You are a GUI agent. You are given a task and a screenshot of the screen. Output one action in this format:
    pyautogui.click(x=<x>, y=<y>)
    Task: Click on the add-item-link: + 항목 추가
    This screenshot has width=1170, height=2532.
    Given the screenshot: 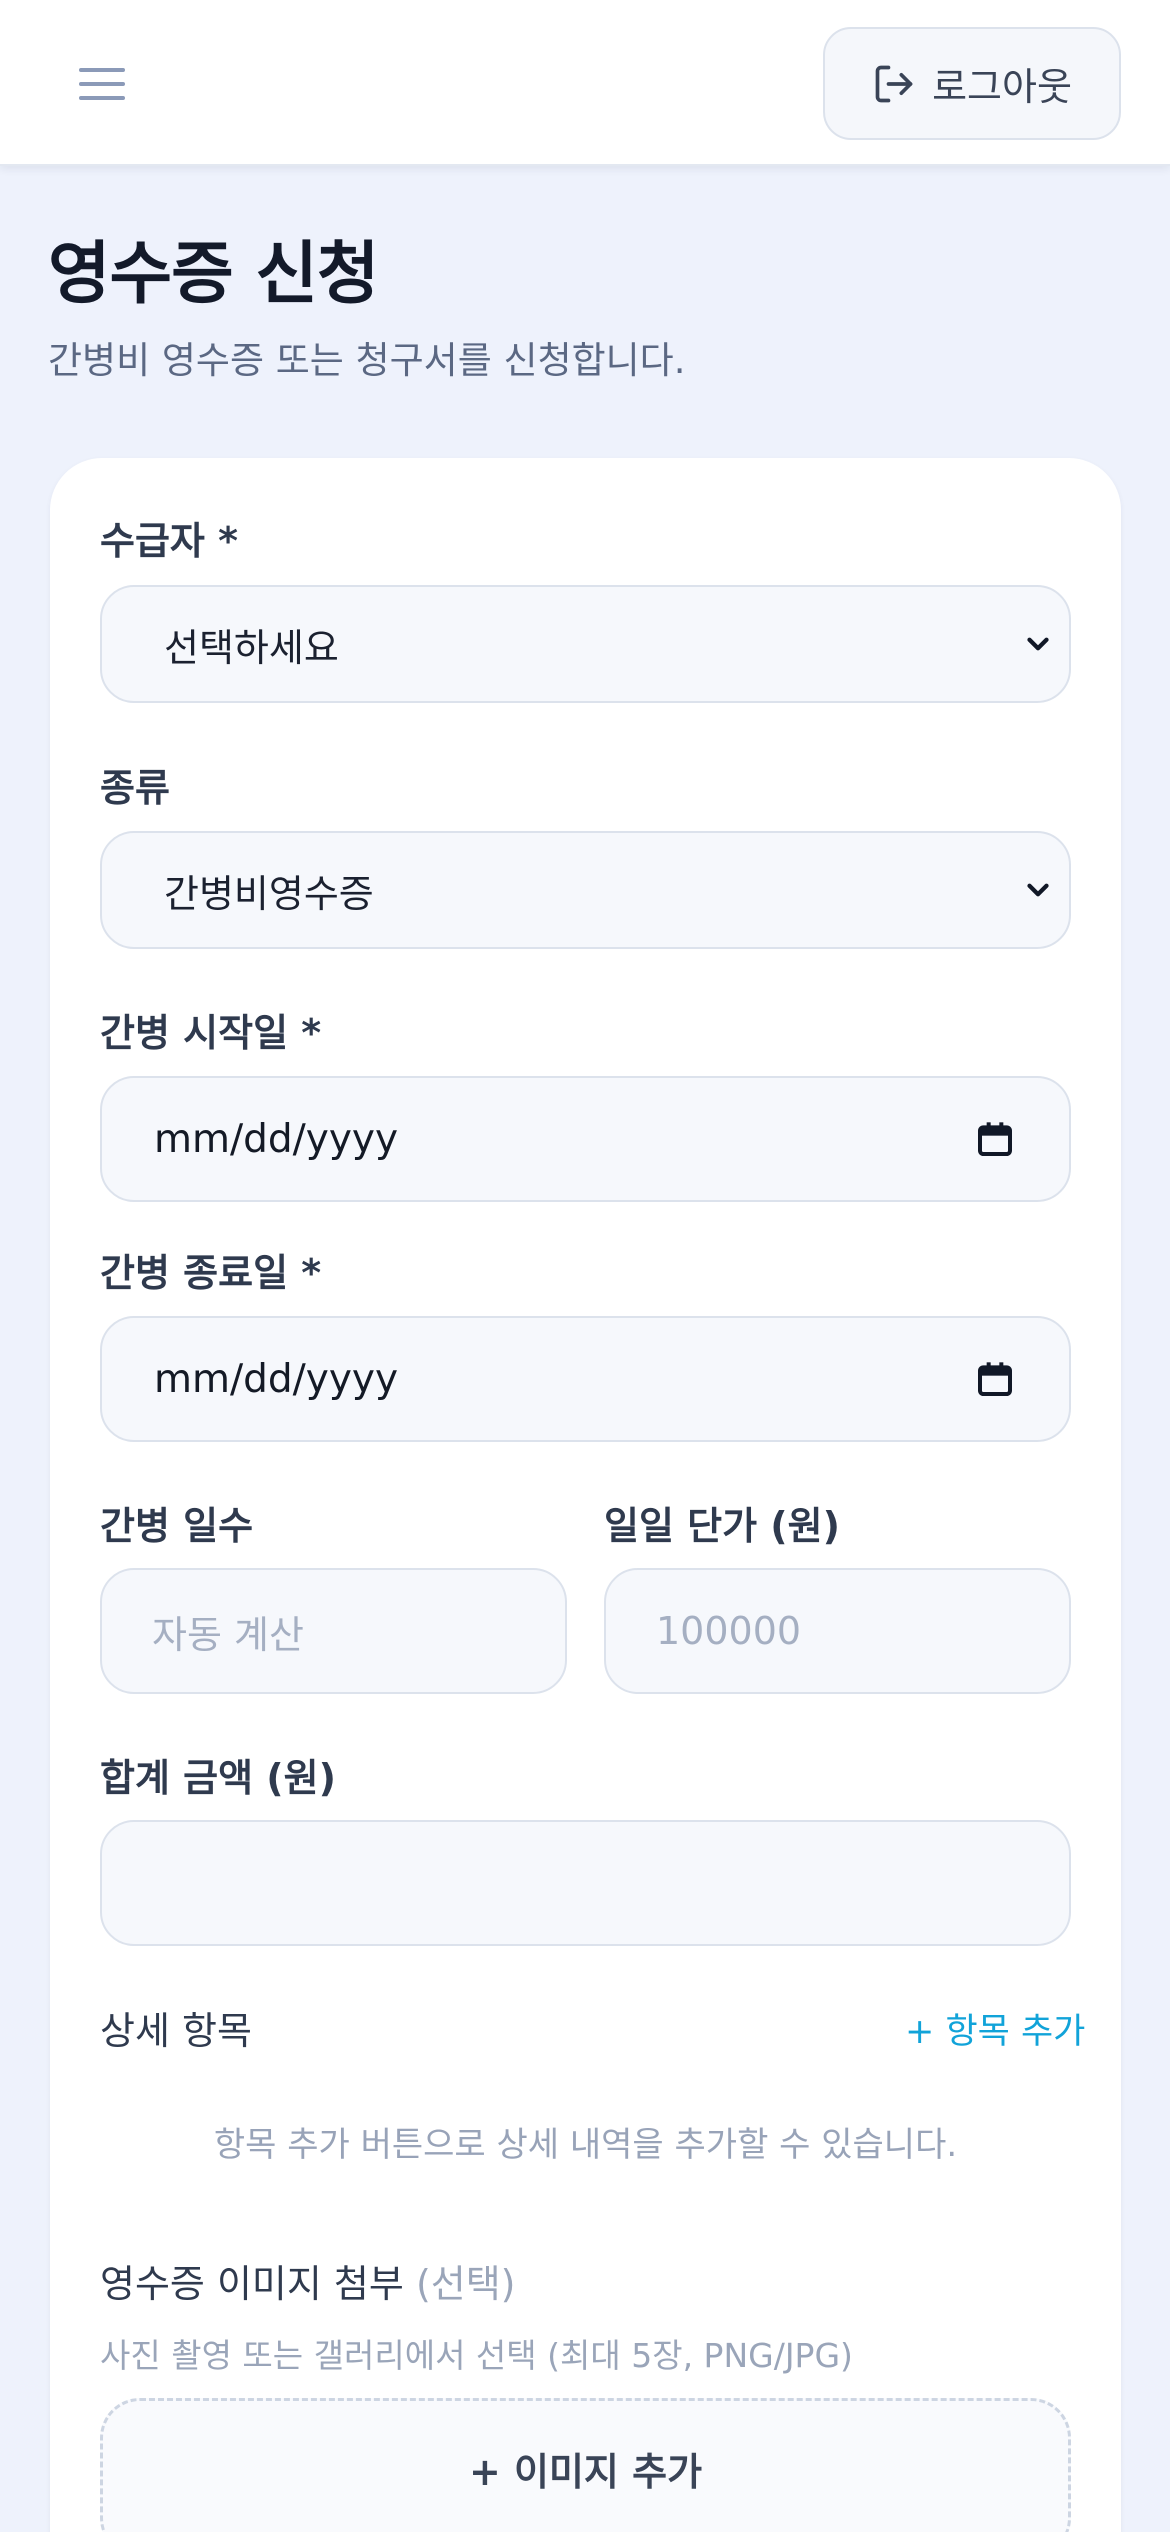 What is the action you would take?
    pyautogui.click(x=995, y=2028)
    